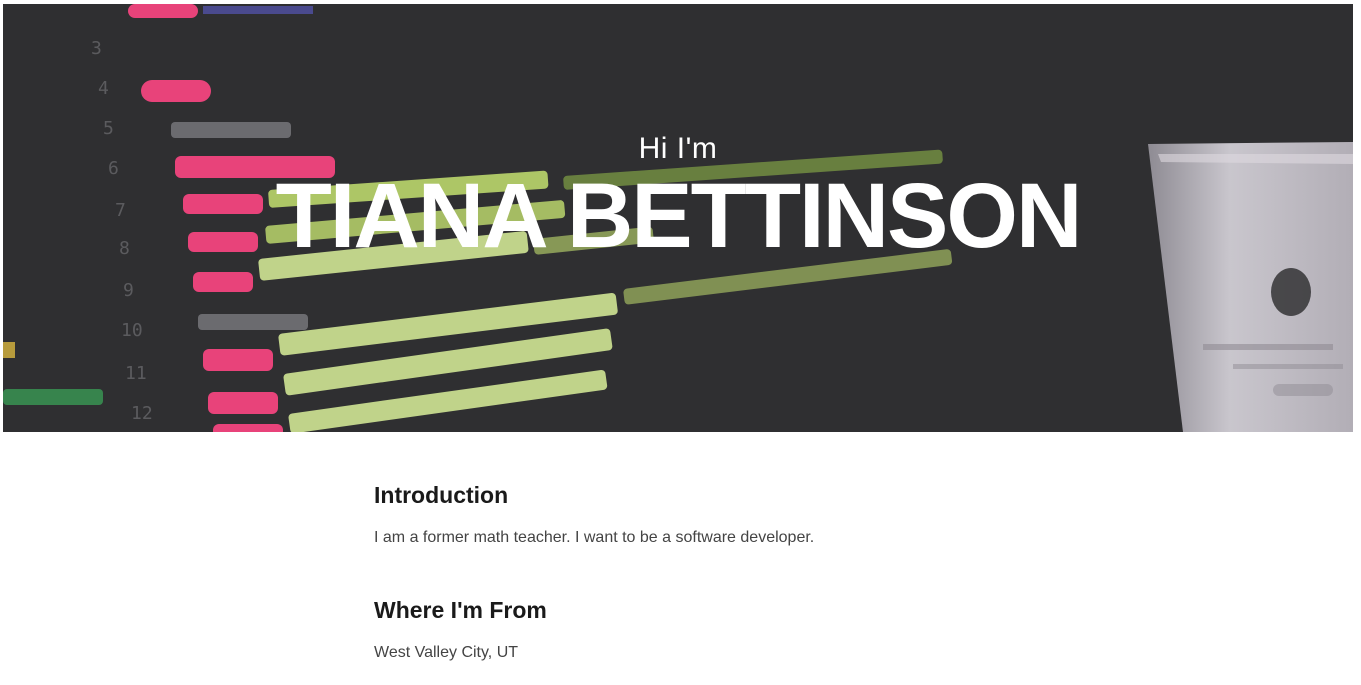 This screenshot has height=685, width=1361. Describe the element at coordinates (441, 495) in the screenshot. I see `introduction-heading: Introduction` at that location.